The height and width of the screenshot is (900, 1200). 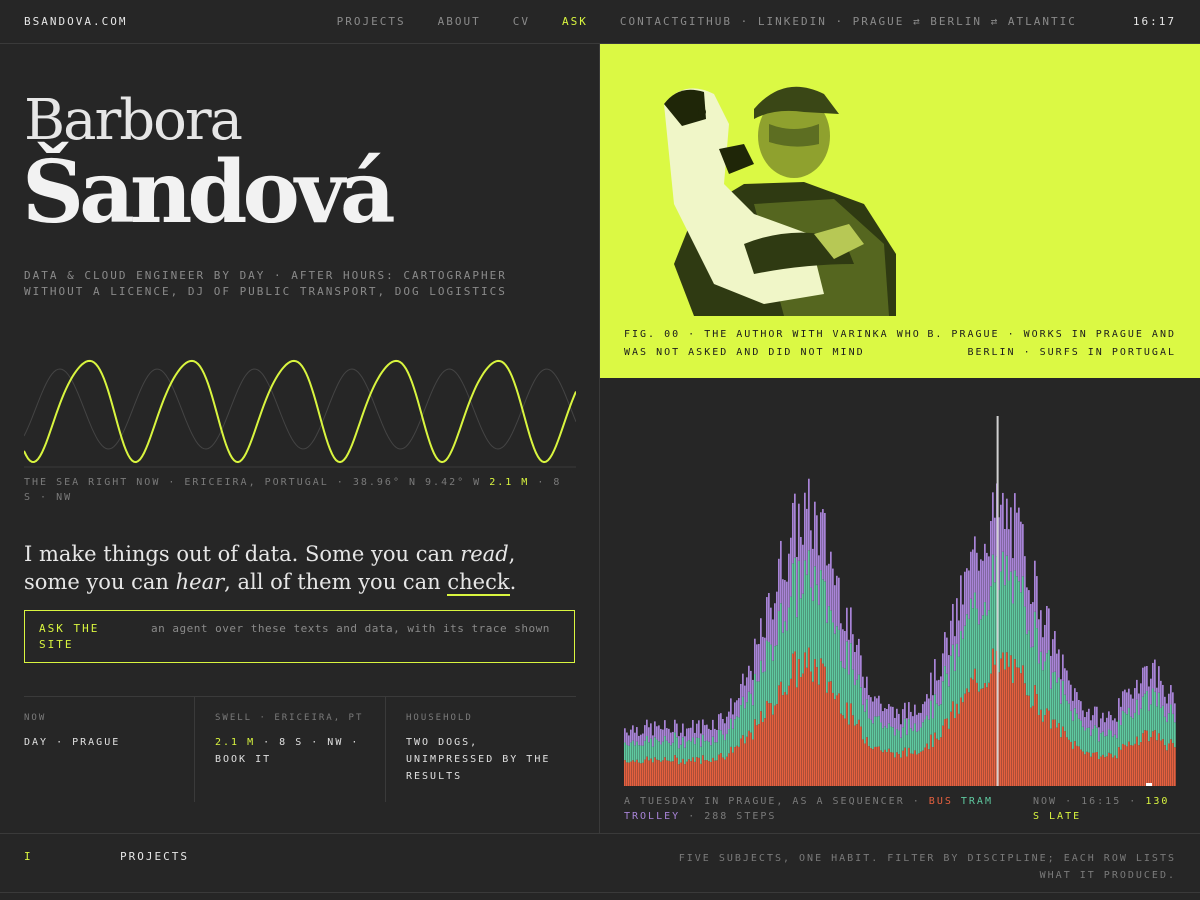 What do you see at coordinates (200, 582) in the screenshot?
I see `intro-hear: hear` at bounding box center [200, 582].